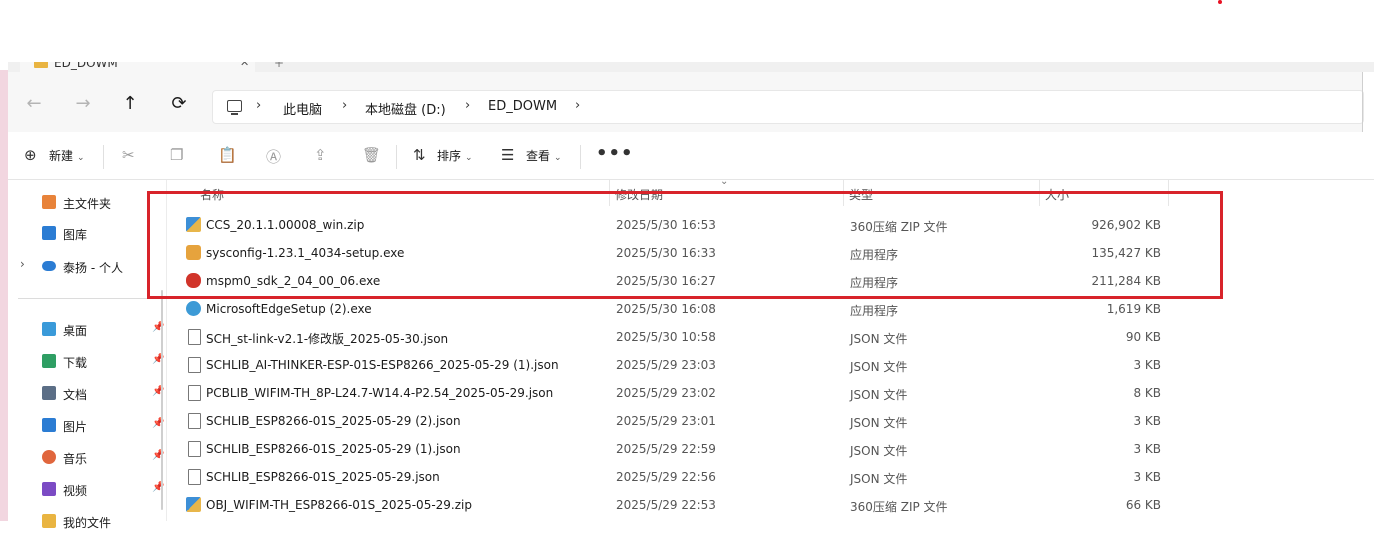 The width and height of the screenshot is (1374, 534). What do you see at coordinates (1143, 337) in the screenshot?
I see `file-size: 90 KB` at bounding box center [1143, 337].